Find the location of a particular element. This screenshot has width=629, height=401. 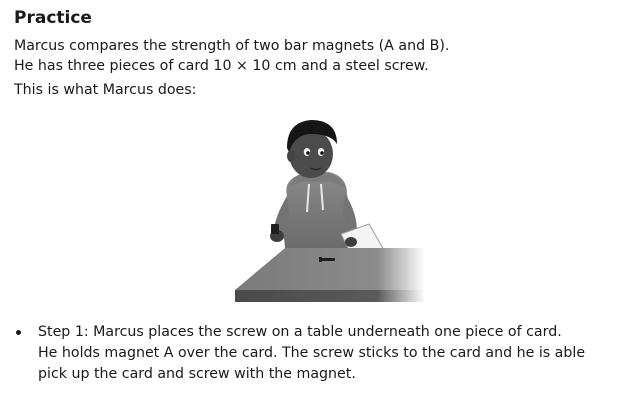

lead-text: This is what Marcus does: is located at coordinates (105, 90).